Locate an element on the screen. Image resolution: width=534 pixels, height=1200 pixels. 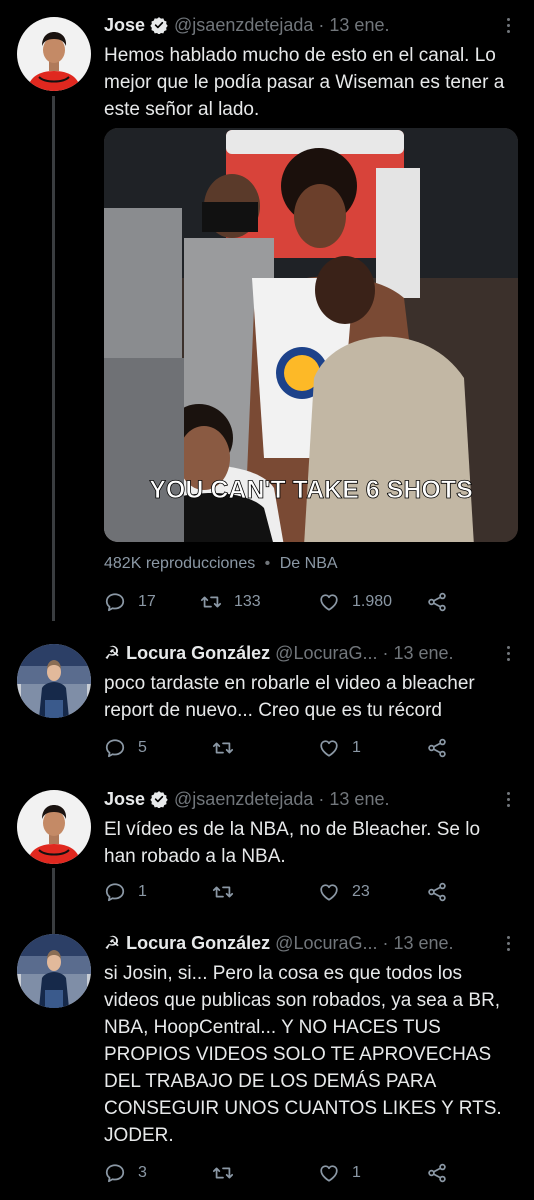
tweet-actions: 17 133 1.980 is located at coordinates (279, 602).